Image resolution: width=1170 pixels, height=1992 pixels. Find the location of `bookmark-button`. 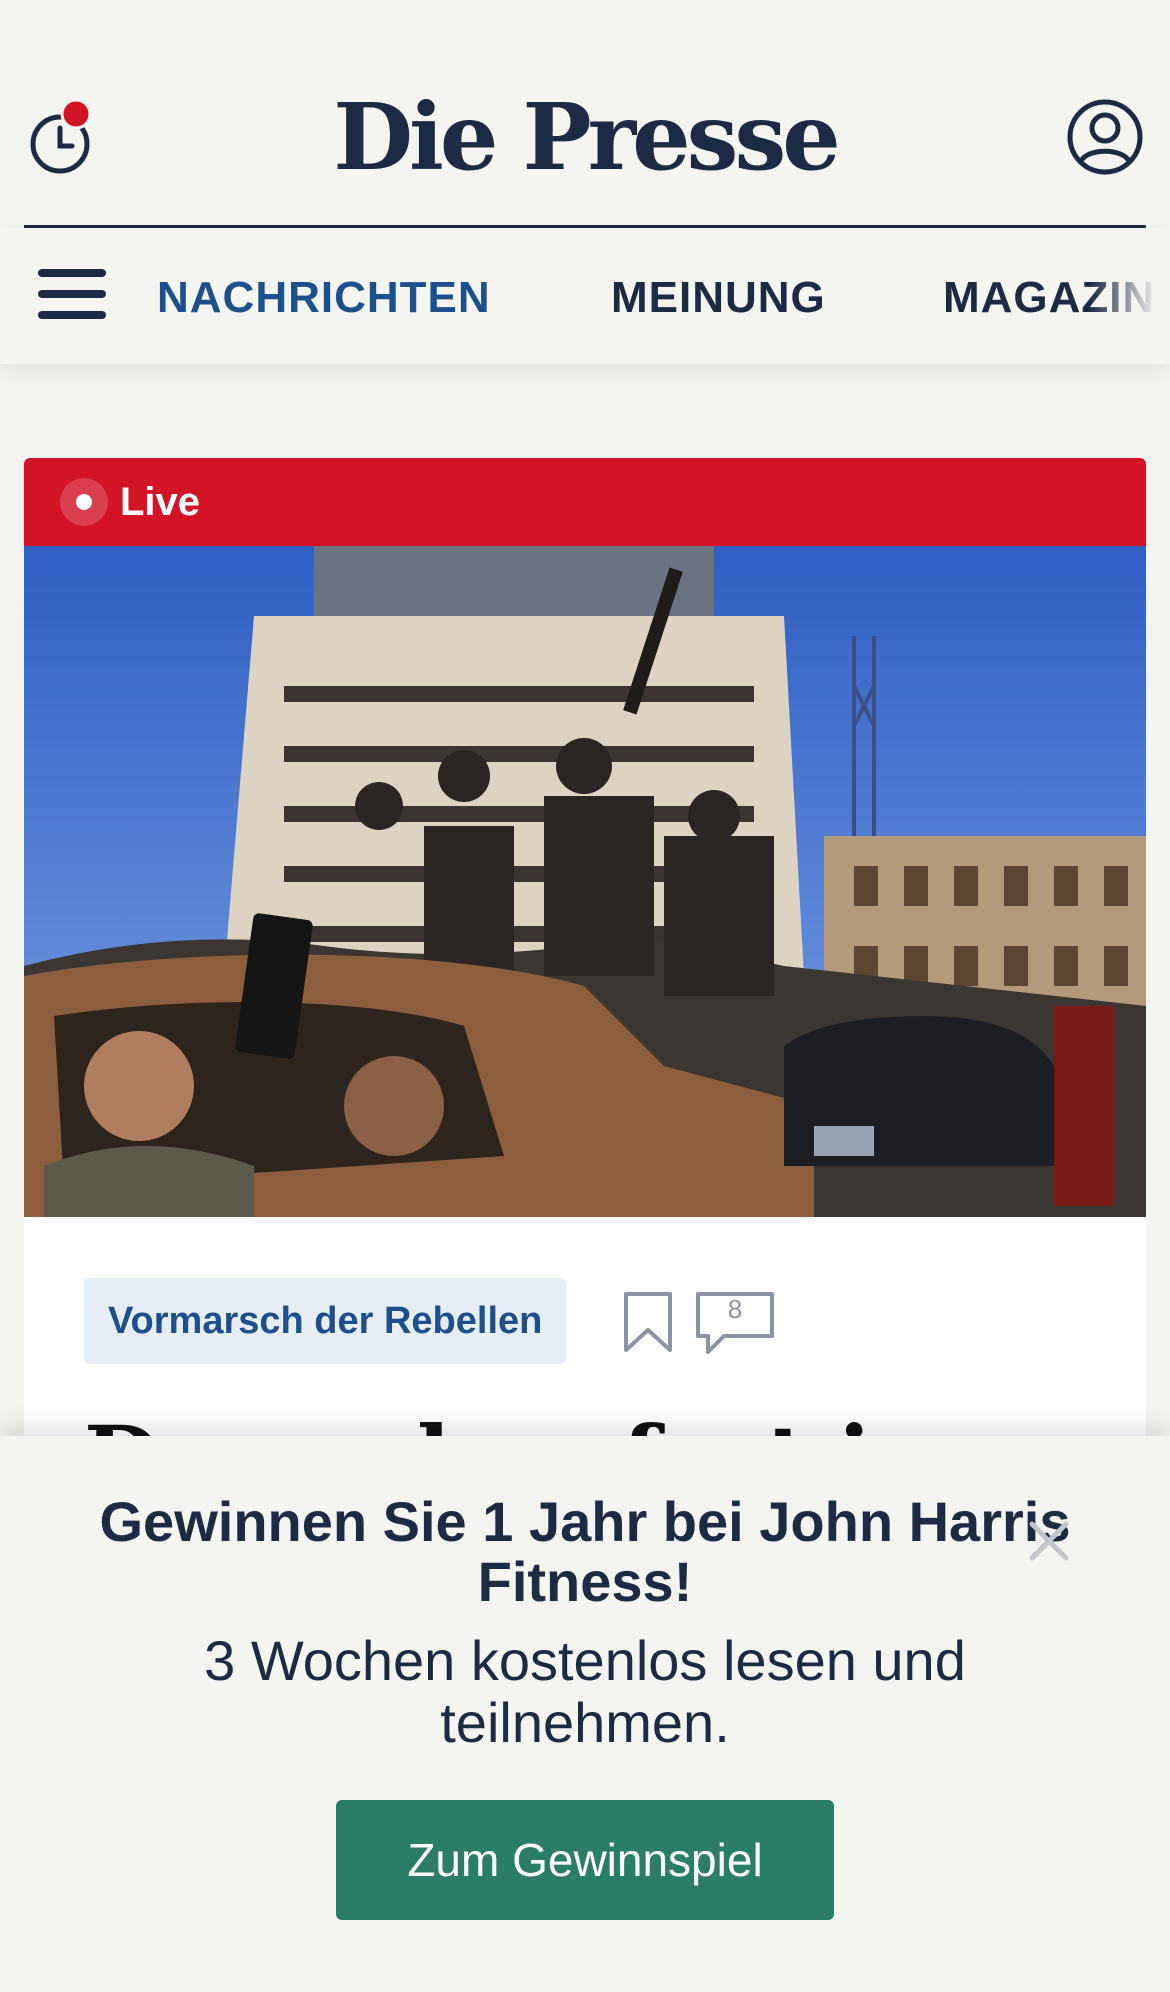

bookmark-button is located at coordinates (648, 1322).